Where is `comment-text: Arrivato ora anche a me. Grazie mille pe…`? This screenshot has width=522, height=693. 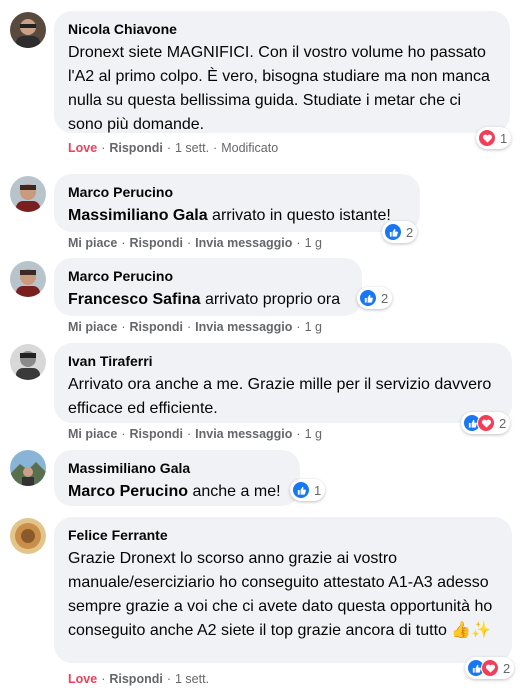
comment-text: Arrivato ora anche a me. Grazie mille pe… is located at coordinates (280, 396).